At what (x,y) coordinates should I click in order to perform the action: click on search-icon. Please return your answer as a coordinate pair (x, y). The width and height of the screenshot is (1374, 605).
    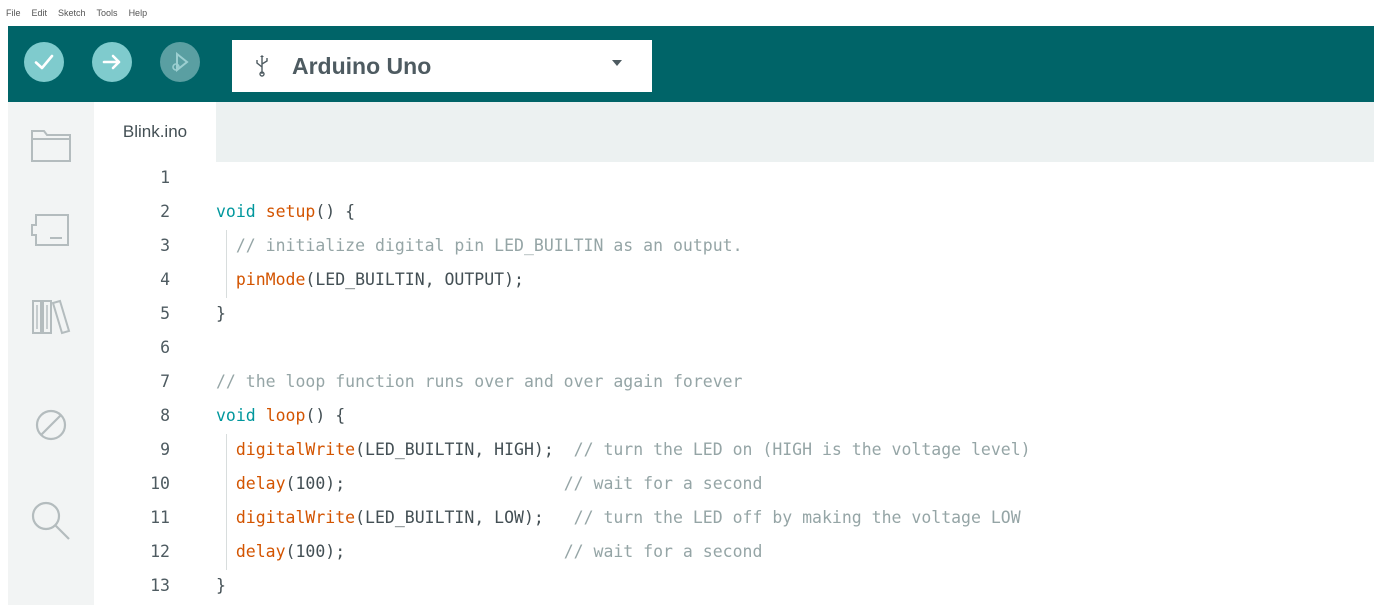
    Looking at the image, I should click on (50, 520).